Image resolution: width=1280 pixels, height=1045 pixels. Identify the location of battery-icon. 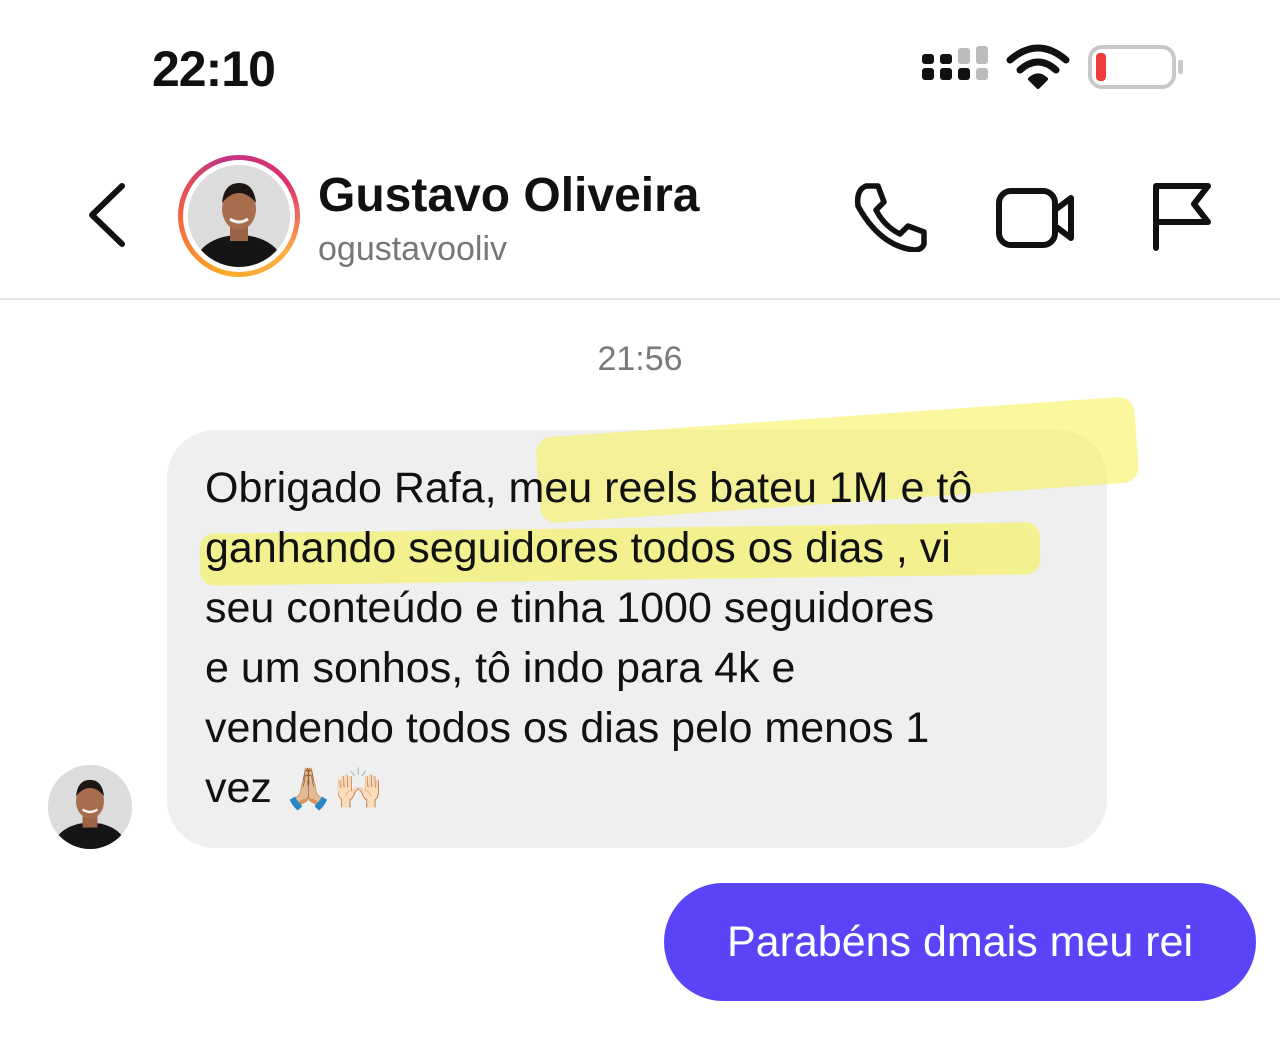
(1135, 67).